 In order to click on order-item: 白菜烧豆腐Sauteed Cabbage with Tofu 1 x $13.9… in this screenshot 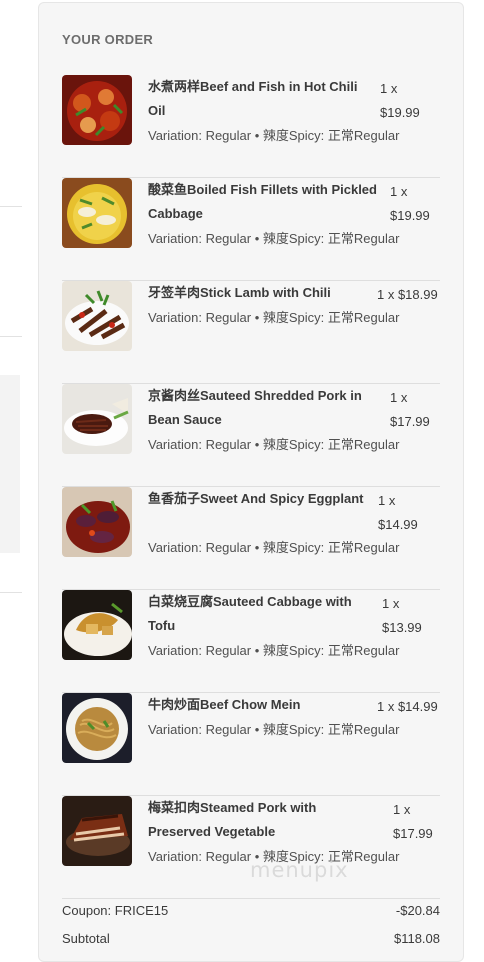, I will do `click(251, 641)`.